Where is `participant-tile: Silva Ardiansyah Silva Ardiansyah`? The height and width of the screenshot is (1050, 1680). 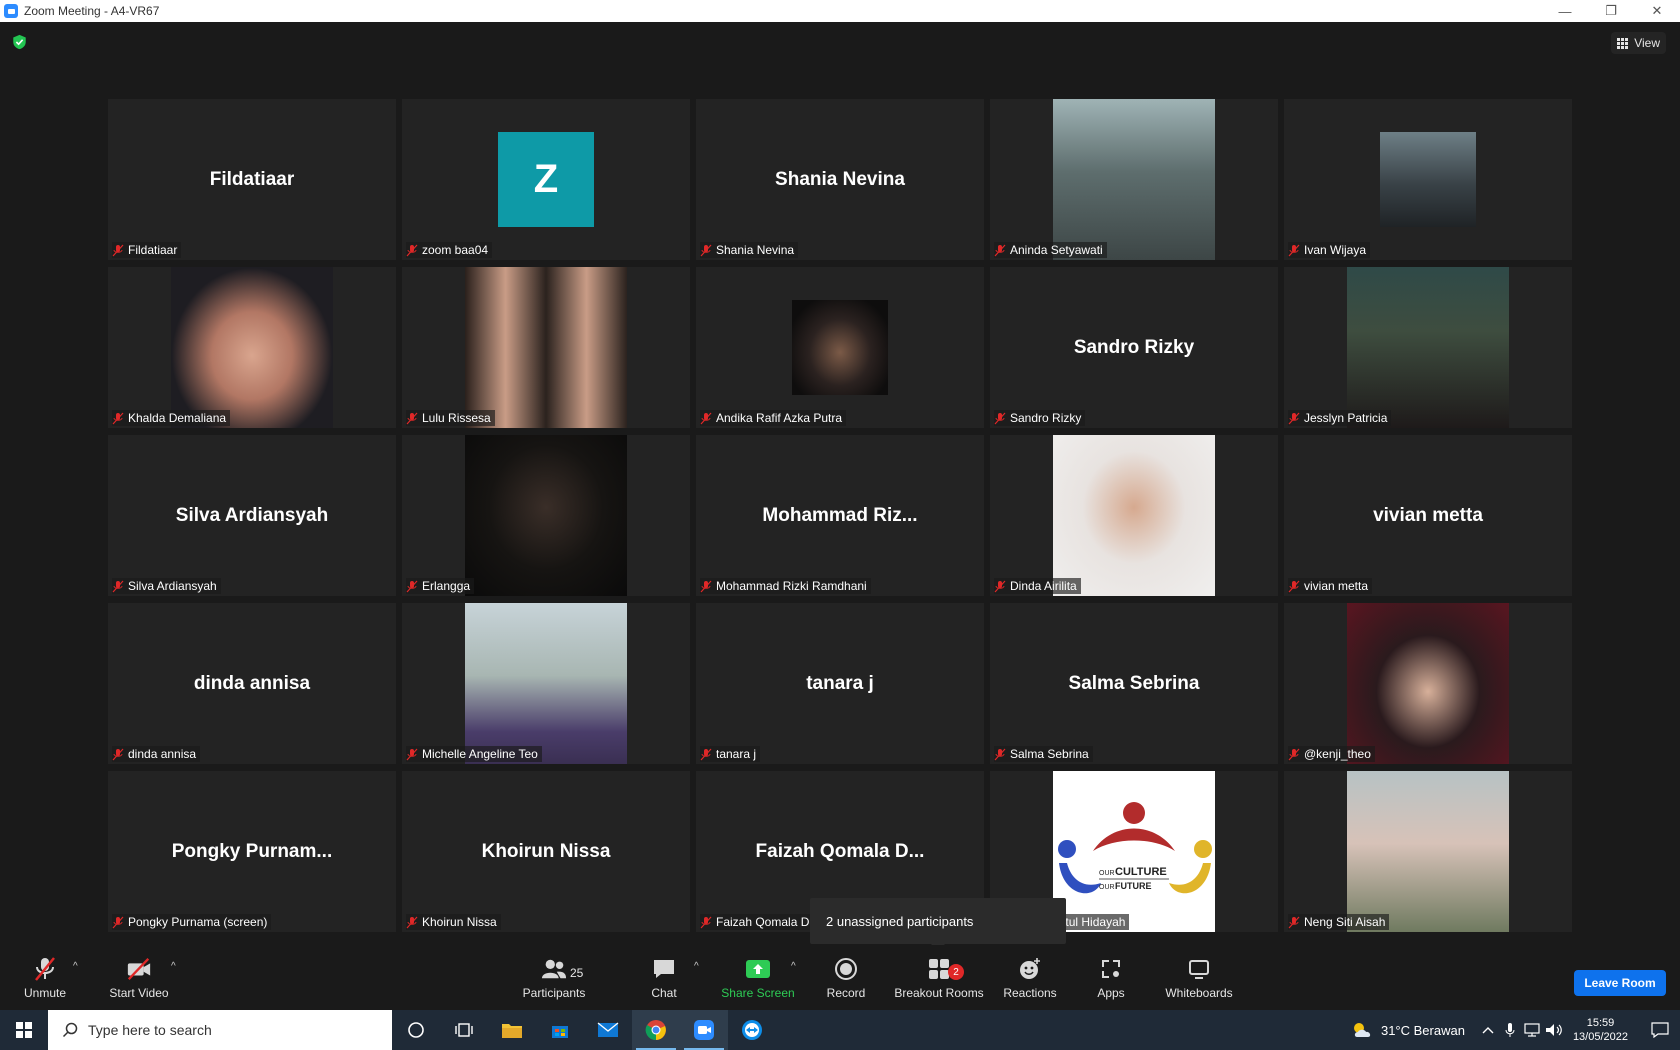
participant-tile: Silva Ardiansyah Silva Ardiansyah is located at coordinates (252, 515).